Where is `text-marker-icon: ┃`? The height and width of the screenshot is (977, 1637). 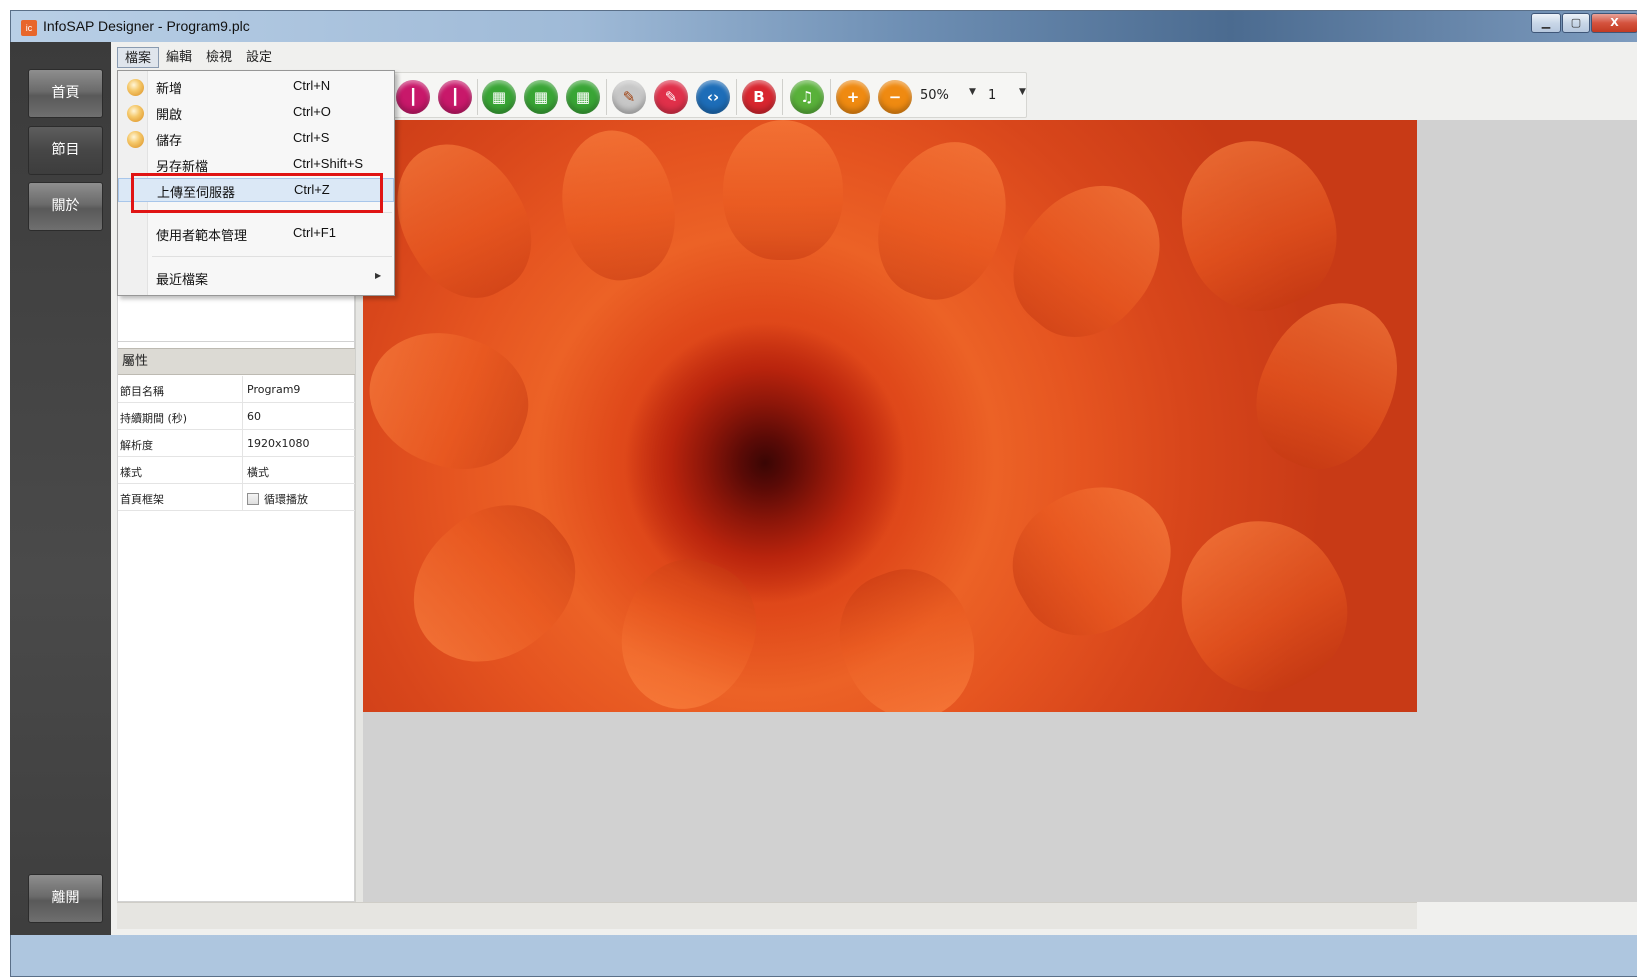 text-marker-icon: ┃ is located at coordinates (413, 97).